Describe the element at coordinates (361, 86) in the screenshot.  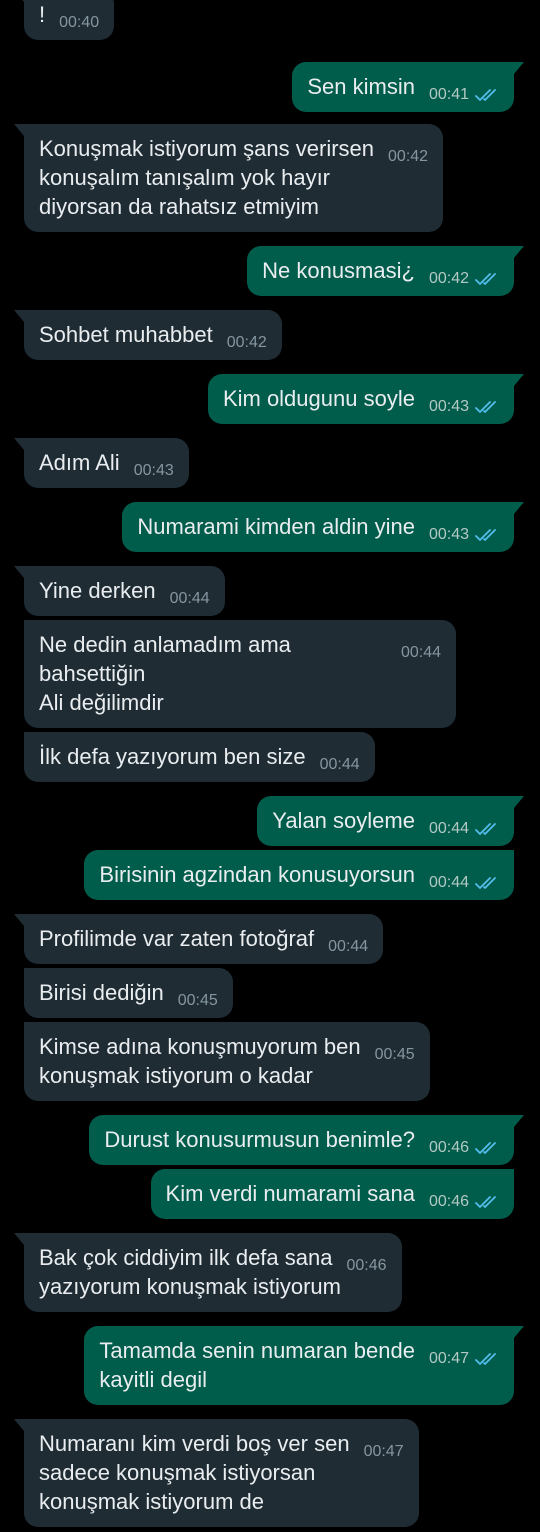
I see `message-text: Sen kimsin` at that location.